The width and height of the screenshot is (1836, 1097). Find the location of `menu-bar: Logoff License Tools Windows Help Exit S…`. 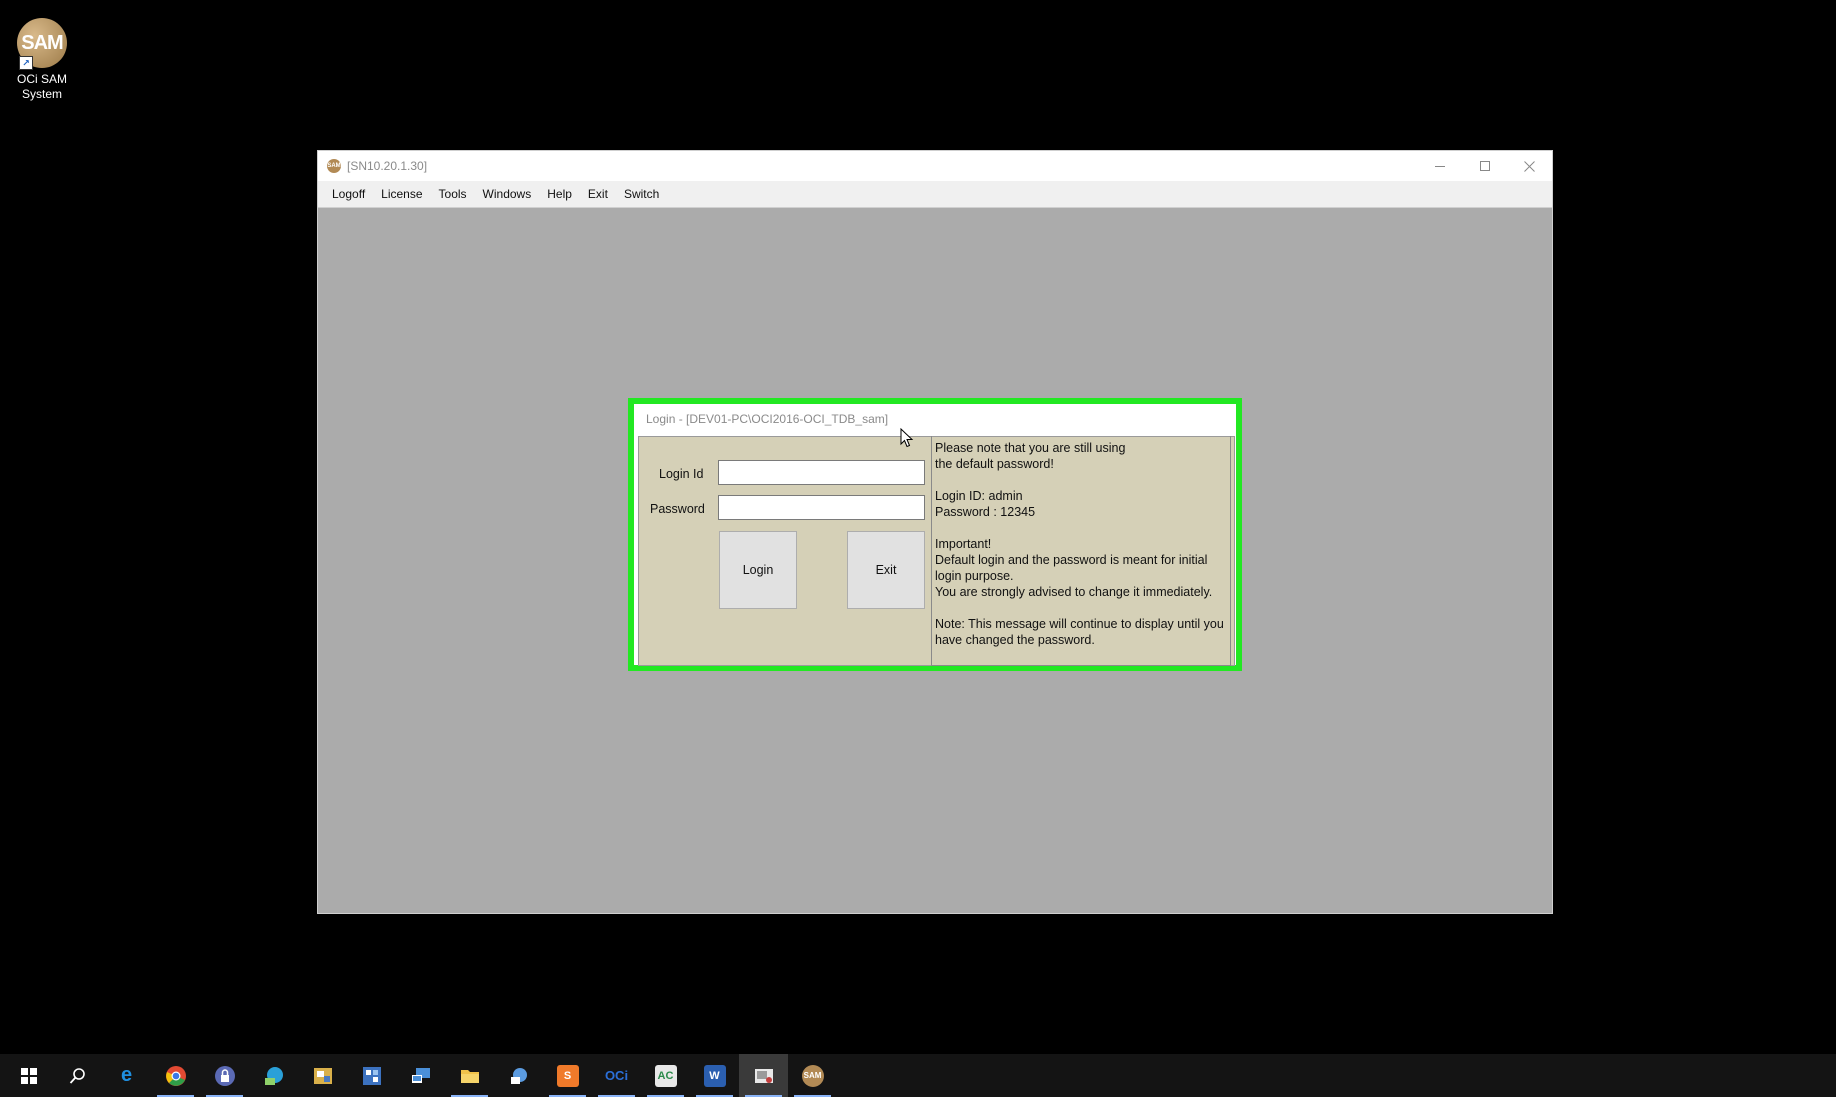

menu-bar: Logoff License Tools Windows Help Exit S… is located at coordinates (935, 194).